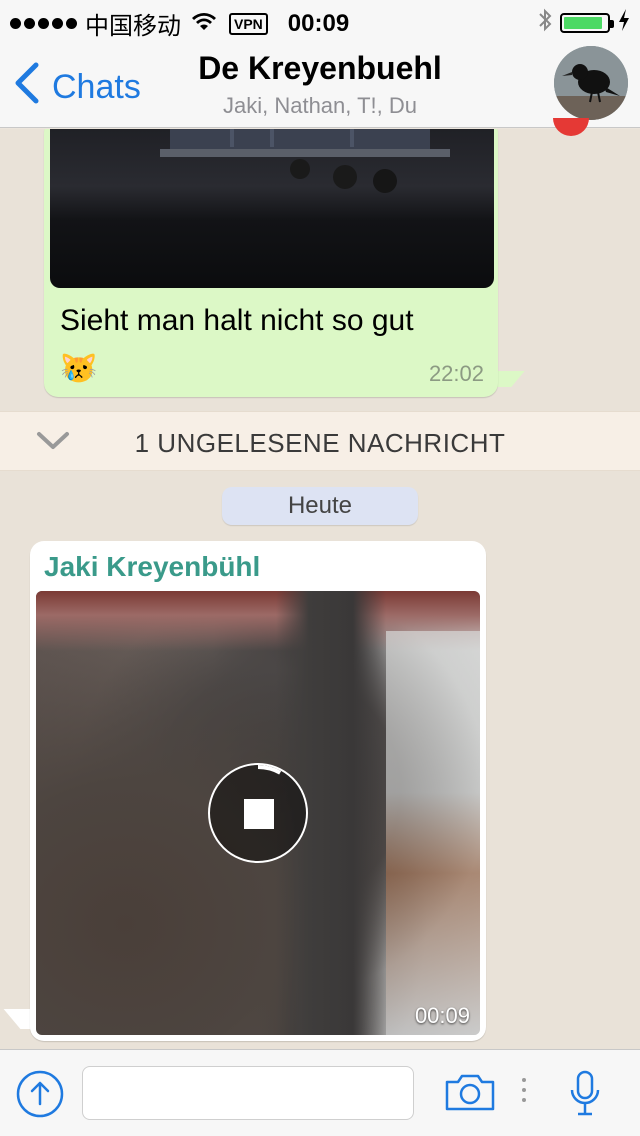 This screenshot has height=1136, width=640. I want to click on chat-header: De Kreyenbuehl Jaki, Nathan, T!, Du, so click(320, 84).